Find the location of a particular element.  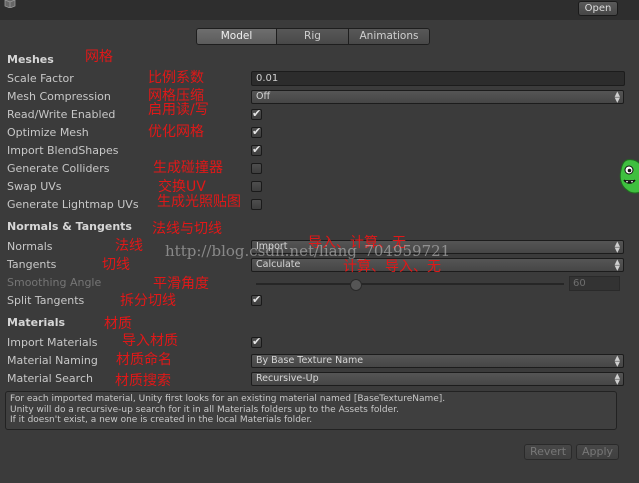

normals-section-title: Normals & Tangents is located at coordinates (69, 226).